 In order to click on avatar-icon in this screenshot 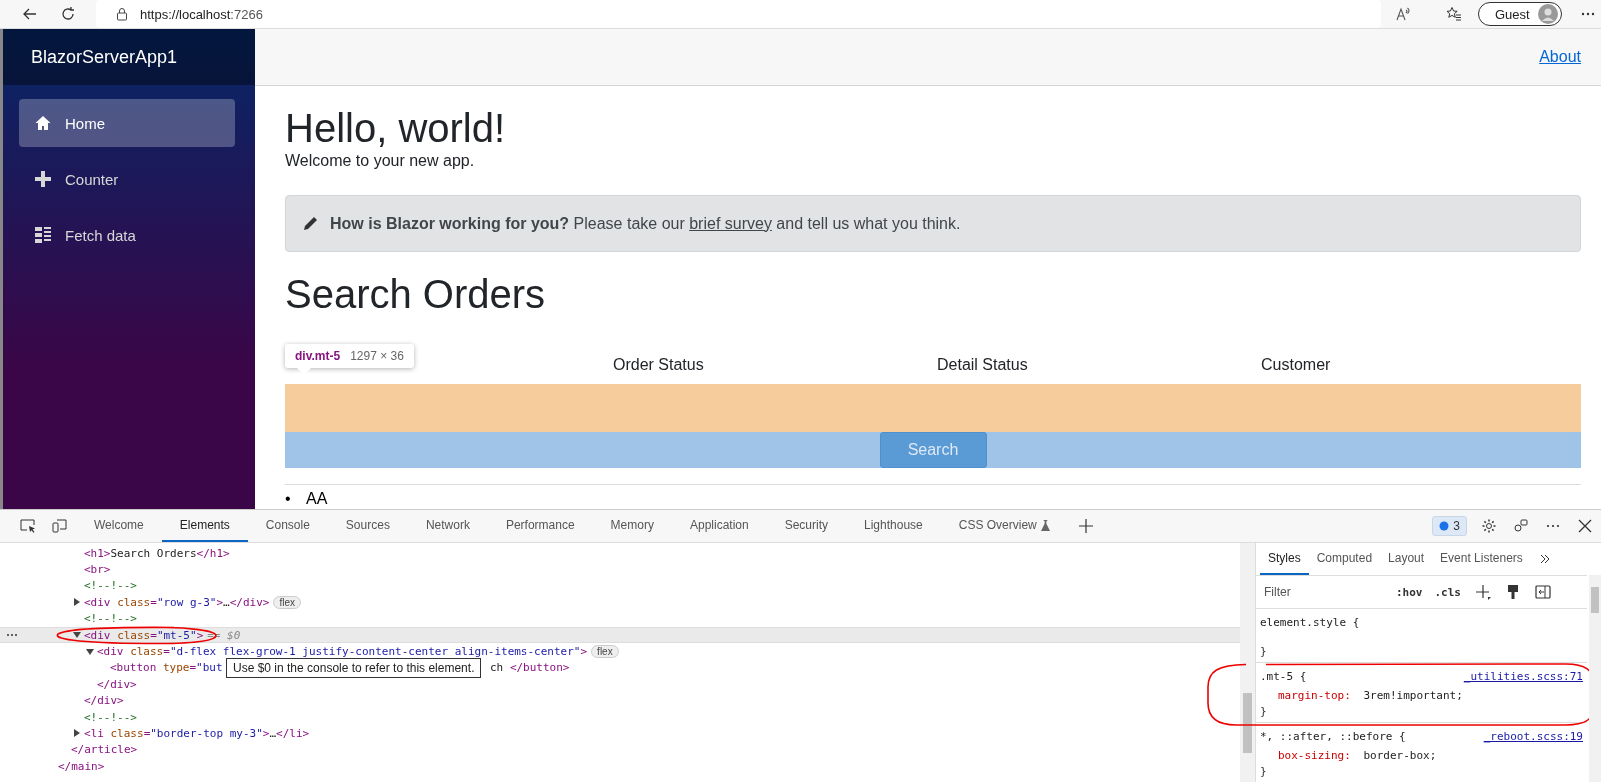, I will do `click(1547, 14)`.